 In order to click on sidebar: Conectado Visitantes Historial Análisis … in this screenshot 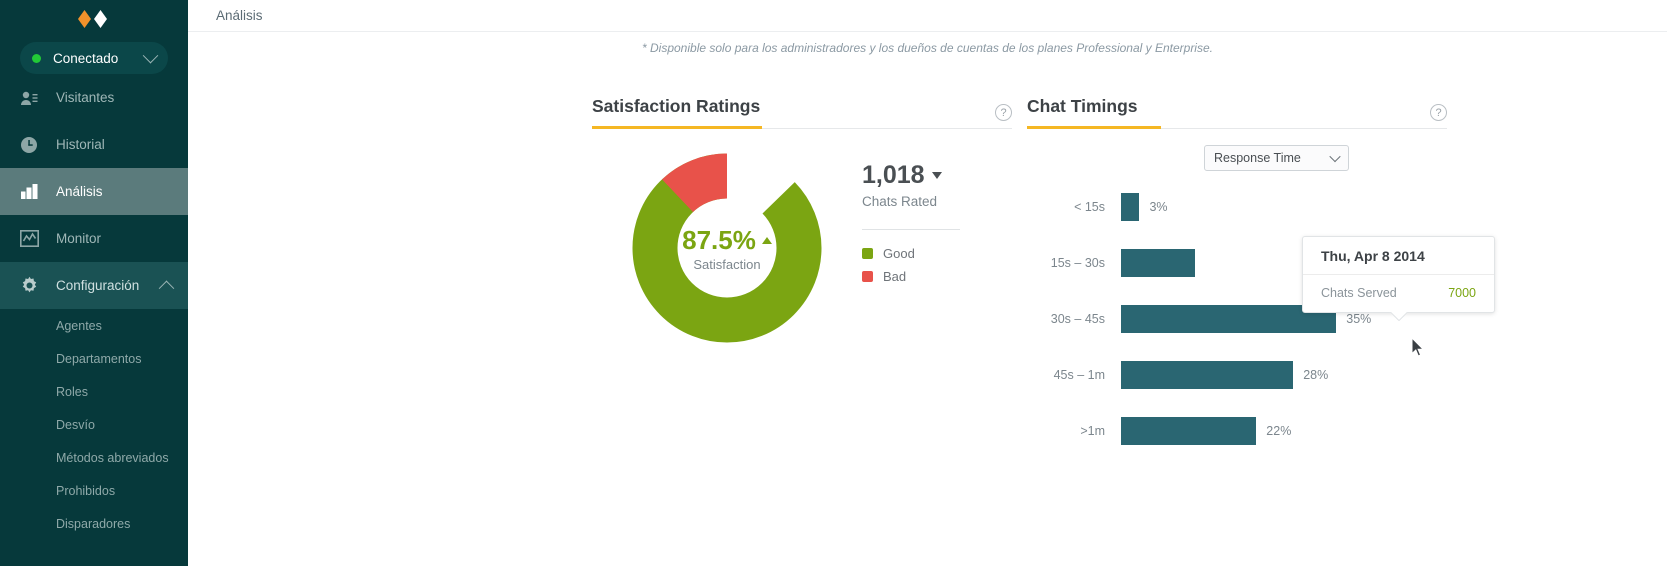, I will do `click(94, 283)`.